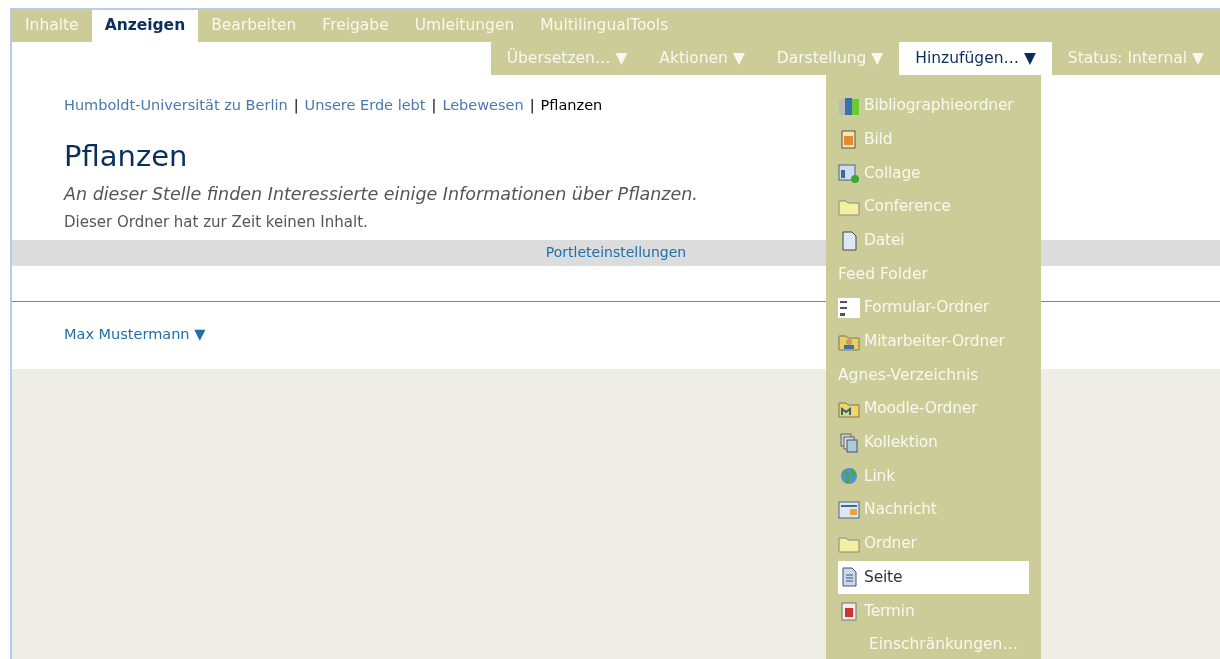 Image resolution: width=1220 pixels, height=659 pixels. I want to click on menu-button: Status: Internal ▼, so click(1135, 58).